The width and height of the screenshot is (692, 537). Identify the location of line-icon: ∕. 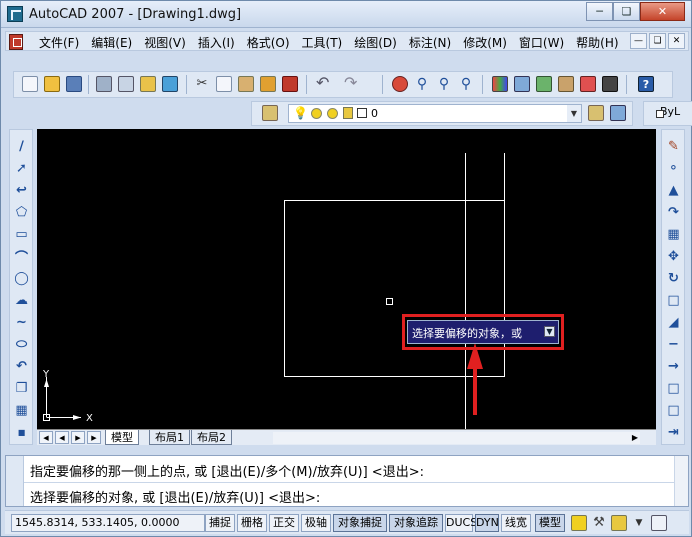
(21, 146).